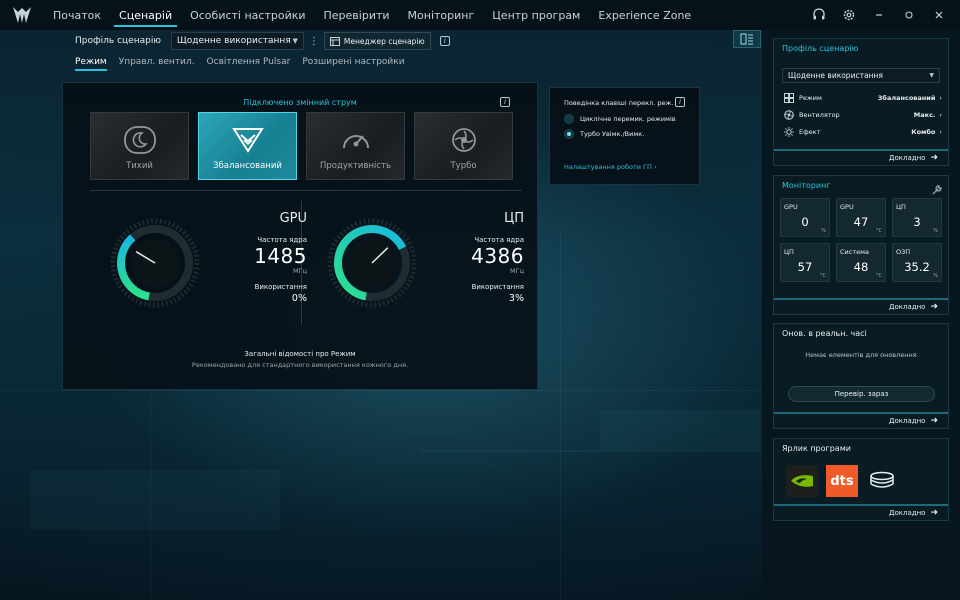 The image size is (960, 600). Describe the element at coordinates (282, 240) in the screenshot. I see `gpu-freq-label: Частота ядра` at that location.